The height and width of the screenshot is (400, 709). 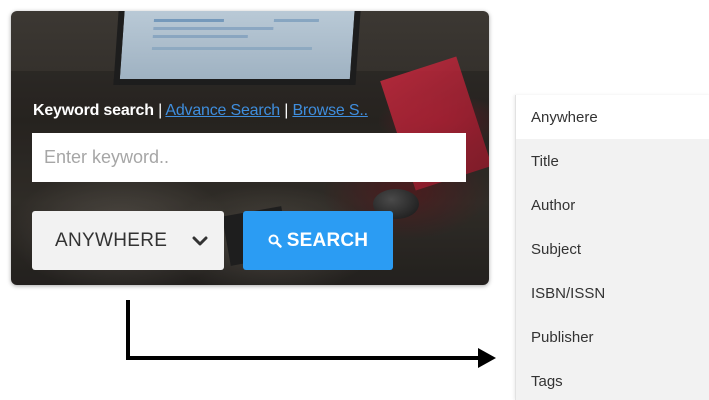 What do you see at coordinates (237, 48) in the screenshot?
I see `photo-monitor` at bounding box center [237, 48].